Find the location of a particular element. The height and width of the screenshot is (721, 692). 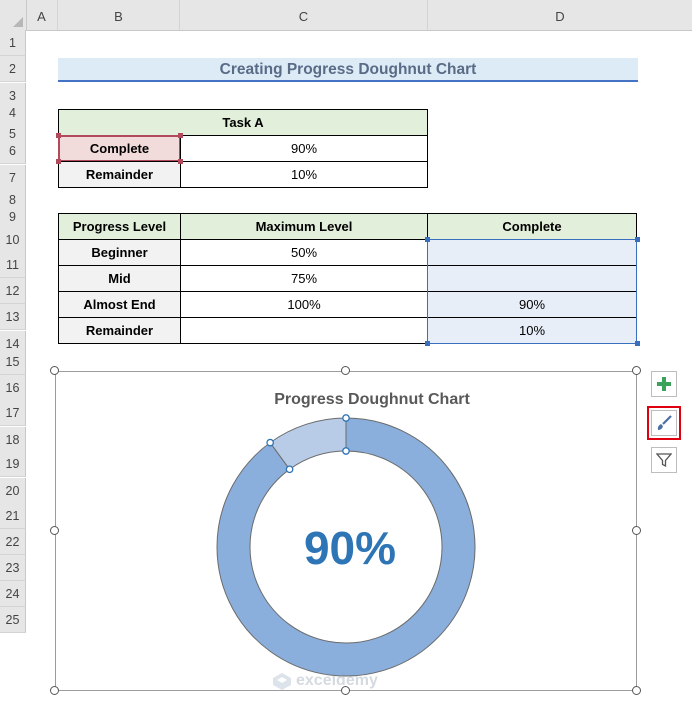

column-header-c: C is located at coordinates (304, 15).